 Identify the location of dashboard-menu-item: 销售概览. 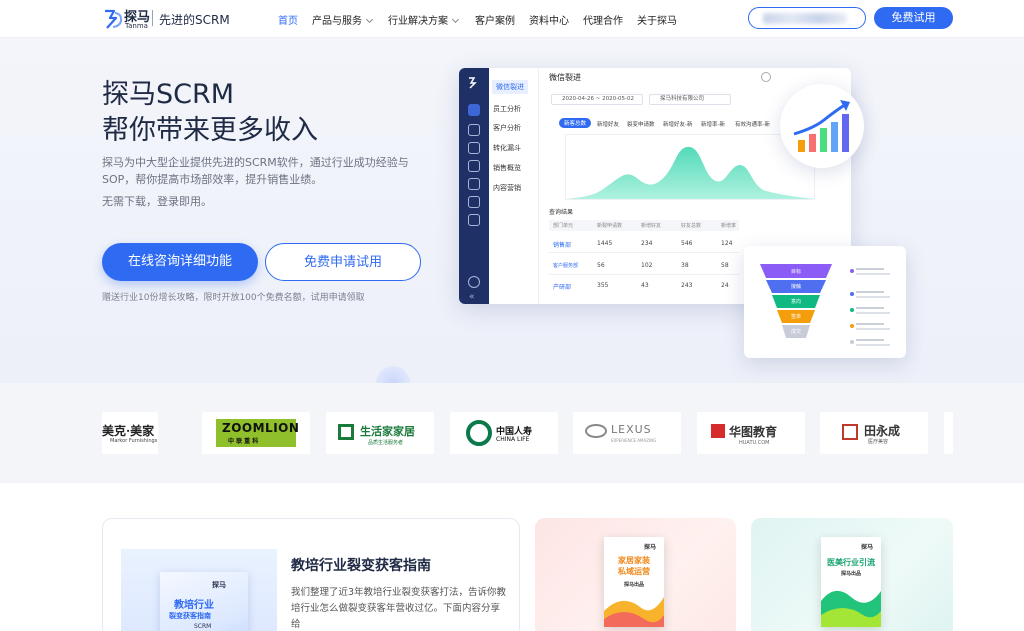
(507, 168).